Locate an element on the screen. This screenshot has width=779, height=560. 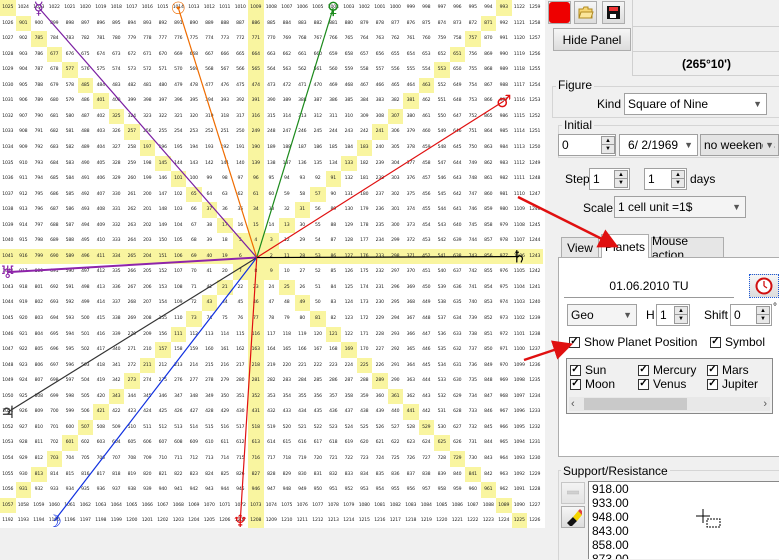
coord-system-select: Geo ▼ is located at coordinates (602, 315).